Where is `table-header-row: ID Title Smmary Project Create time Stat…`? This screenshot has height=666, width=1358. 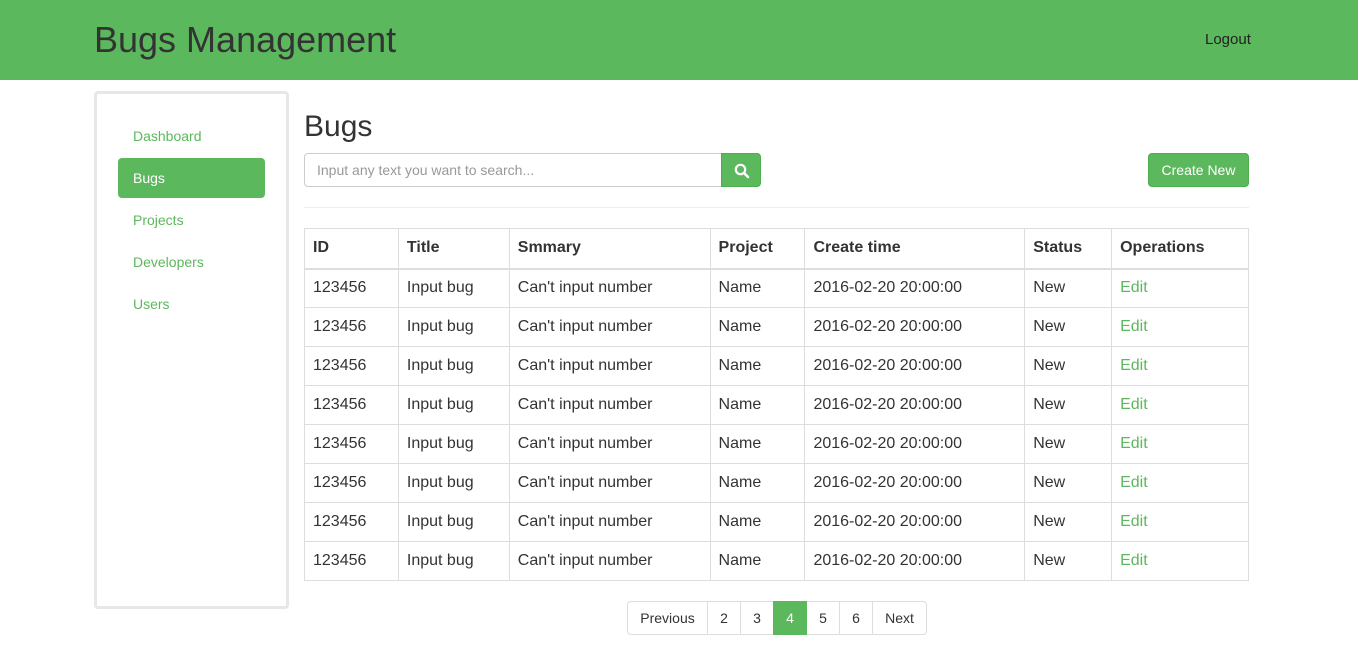 table-header-row: ID Title Smmary Project Create time Stat… is located at coordinates (776, 249).